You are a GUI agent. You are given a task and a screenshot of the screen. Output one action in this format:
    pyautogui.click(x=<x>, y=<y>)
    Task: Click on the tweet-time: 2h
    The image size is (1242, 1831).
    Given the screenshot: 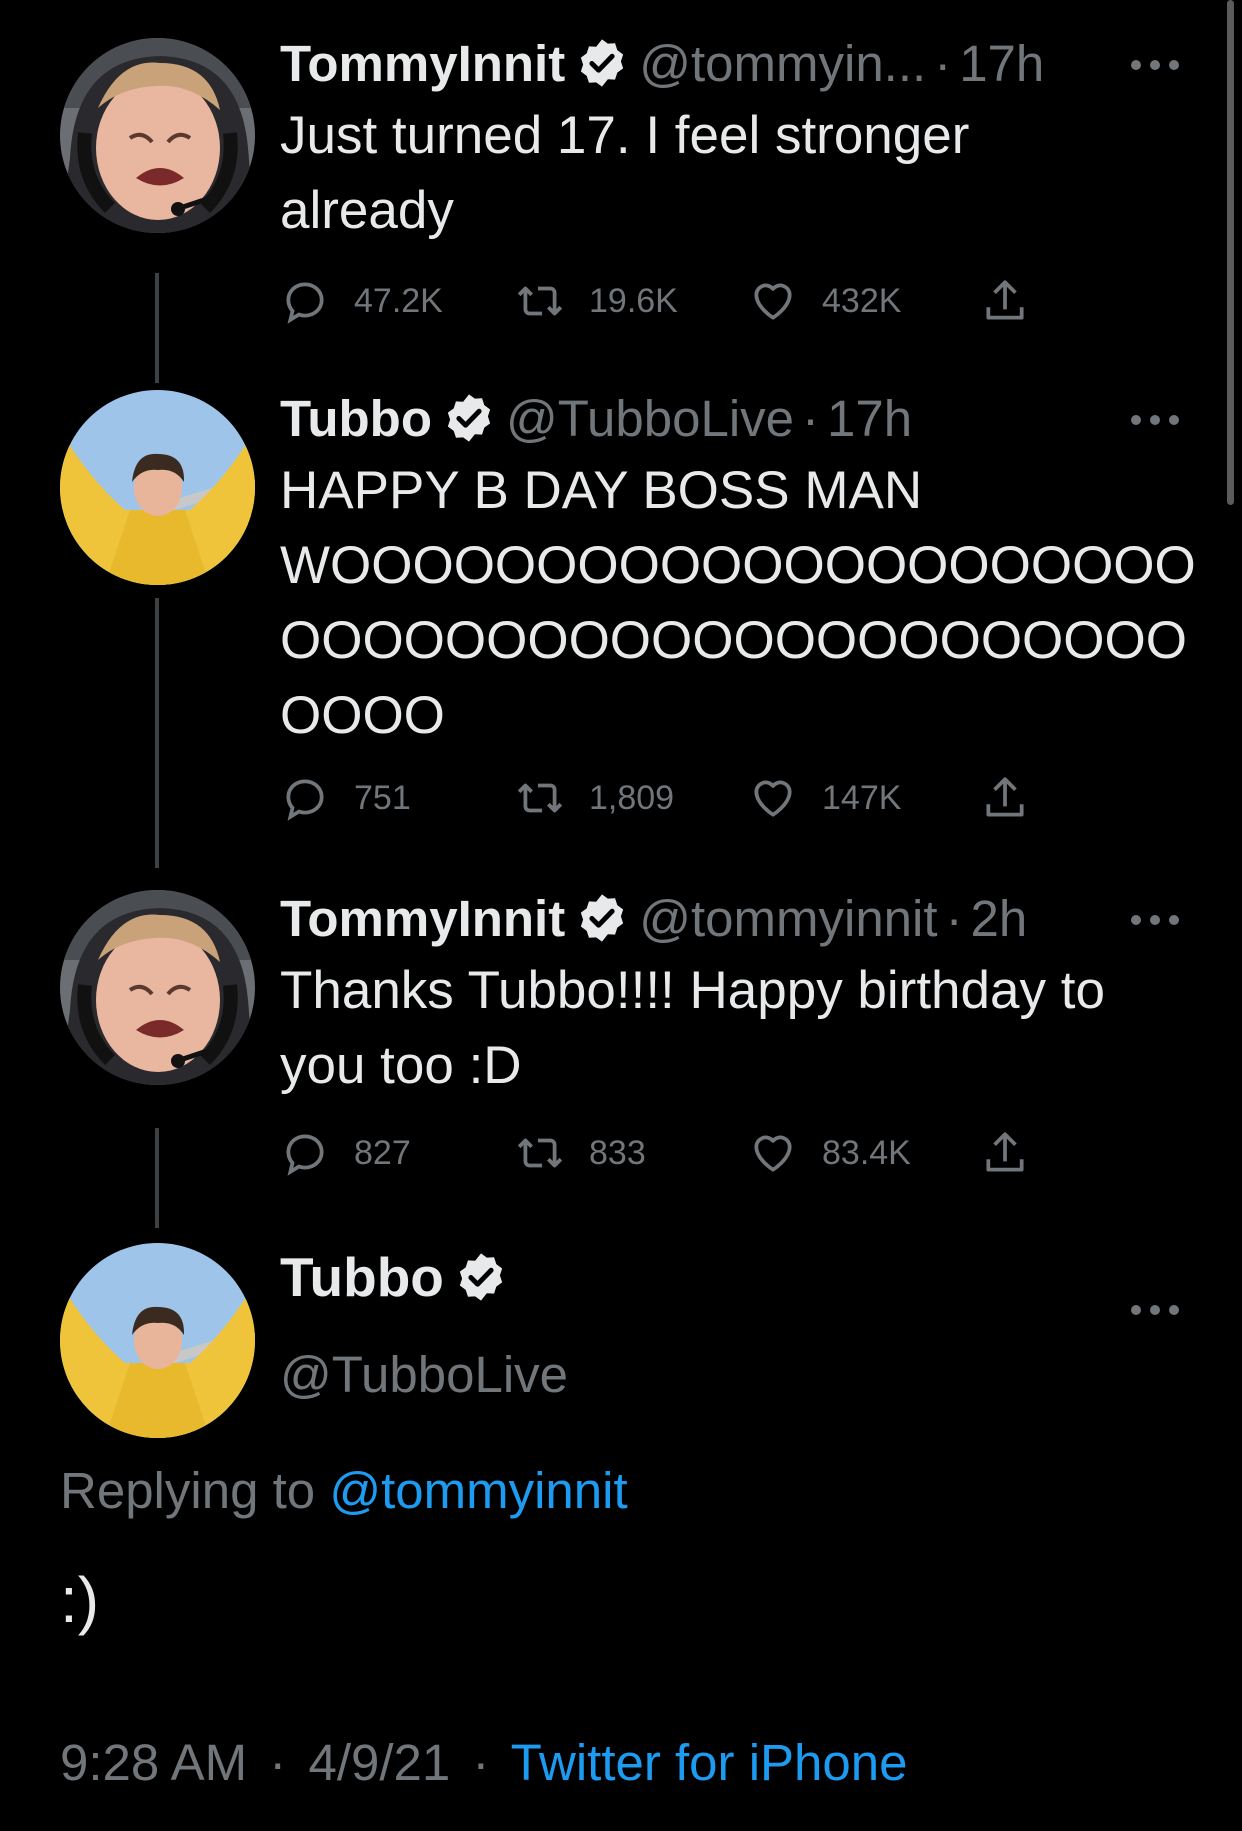 What is the action you would take?
    pyautogui.click(x=999, y=918)
    